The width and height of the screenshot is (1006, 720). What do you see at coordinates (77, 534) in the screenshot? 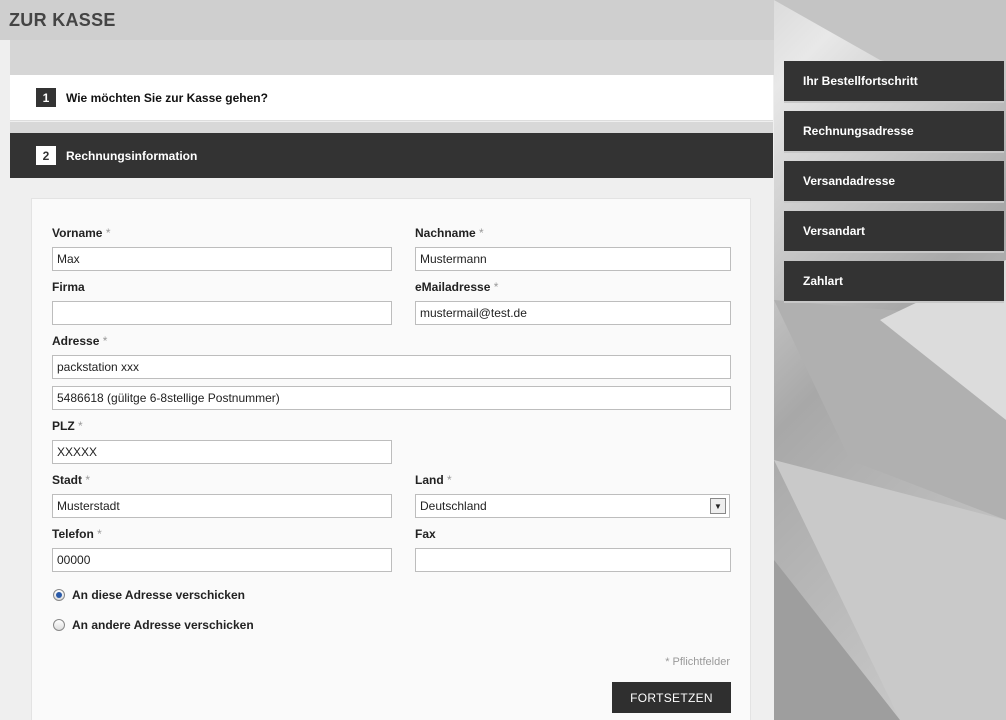
I see `phone-label: Telefon *` at bounding box center [77, 534].